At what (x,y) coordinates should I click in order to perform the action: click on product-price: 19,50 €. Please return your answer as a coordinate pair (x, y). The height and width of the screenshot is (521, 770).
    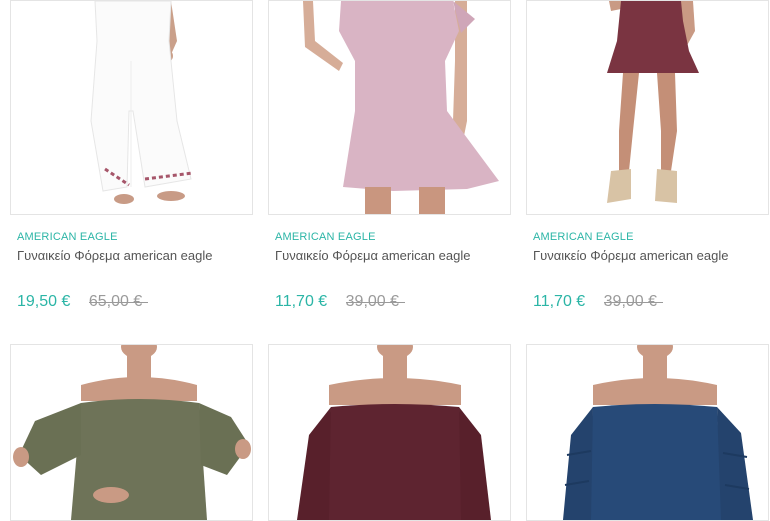
    Looking at the image, I should click on (44, 301).